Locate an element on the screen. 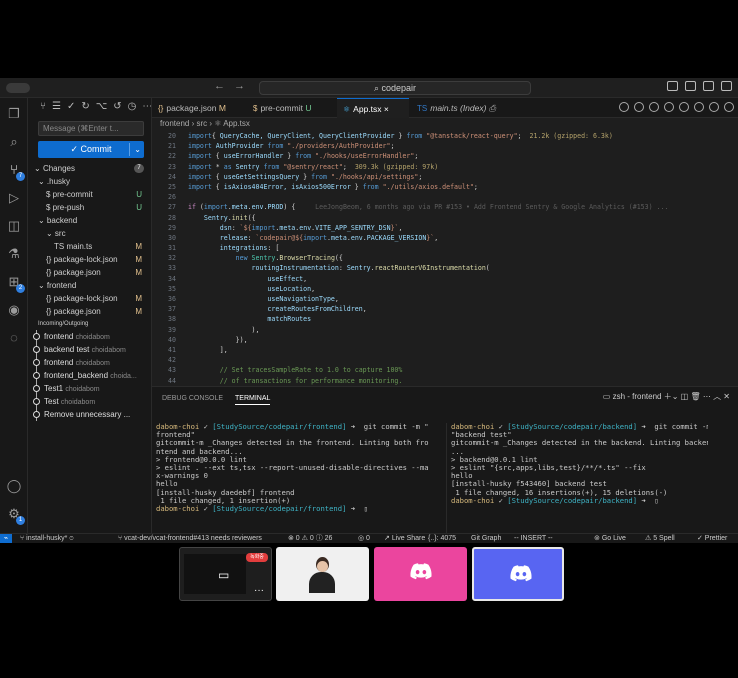  go-live-status: ⊚ Go Live is located at coordinates (610, 538).